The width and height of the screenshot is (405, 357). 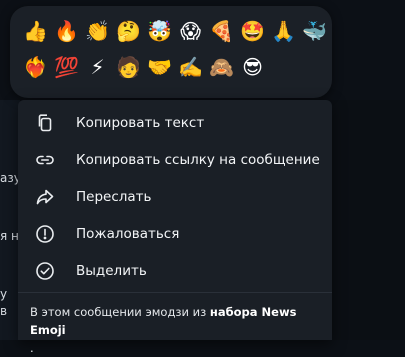 I want to click on menu-item-label: Пожаловаться, so click(x=128, y=233).